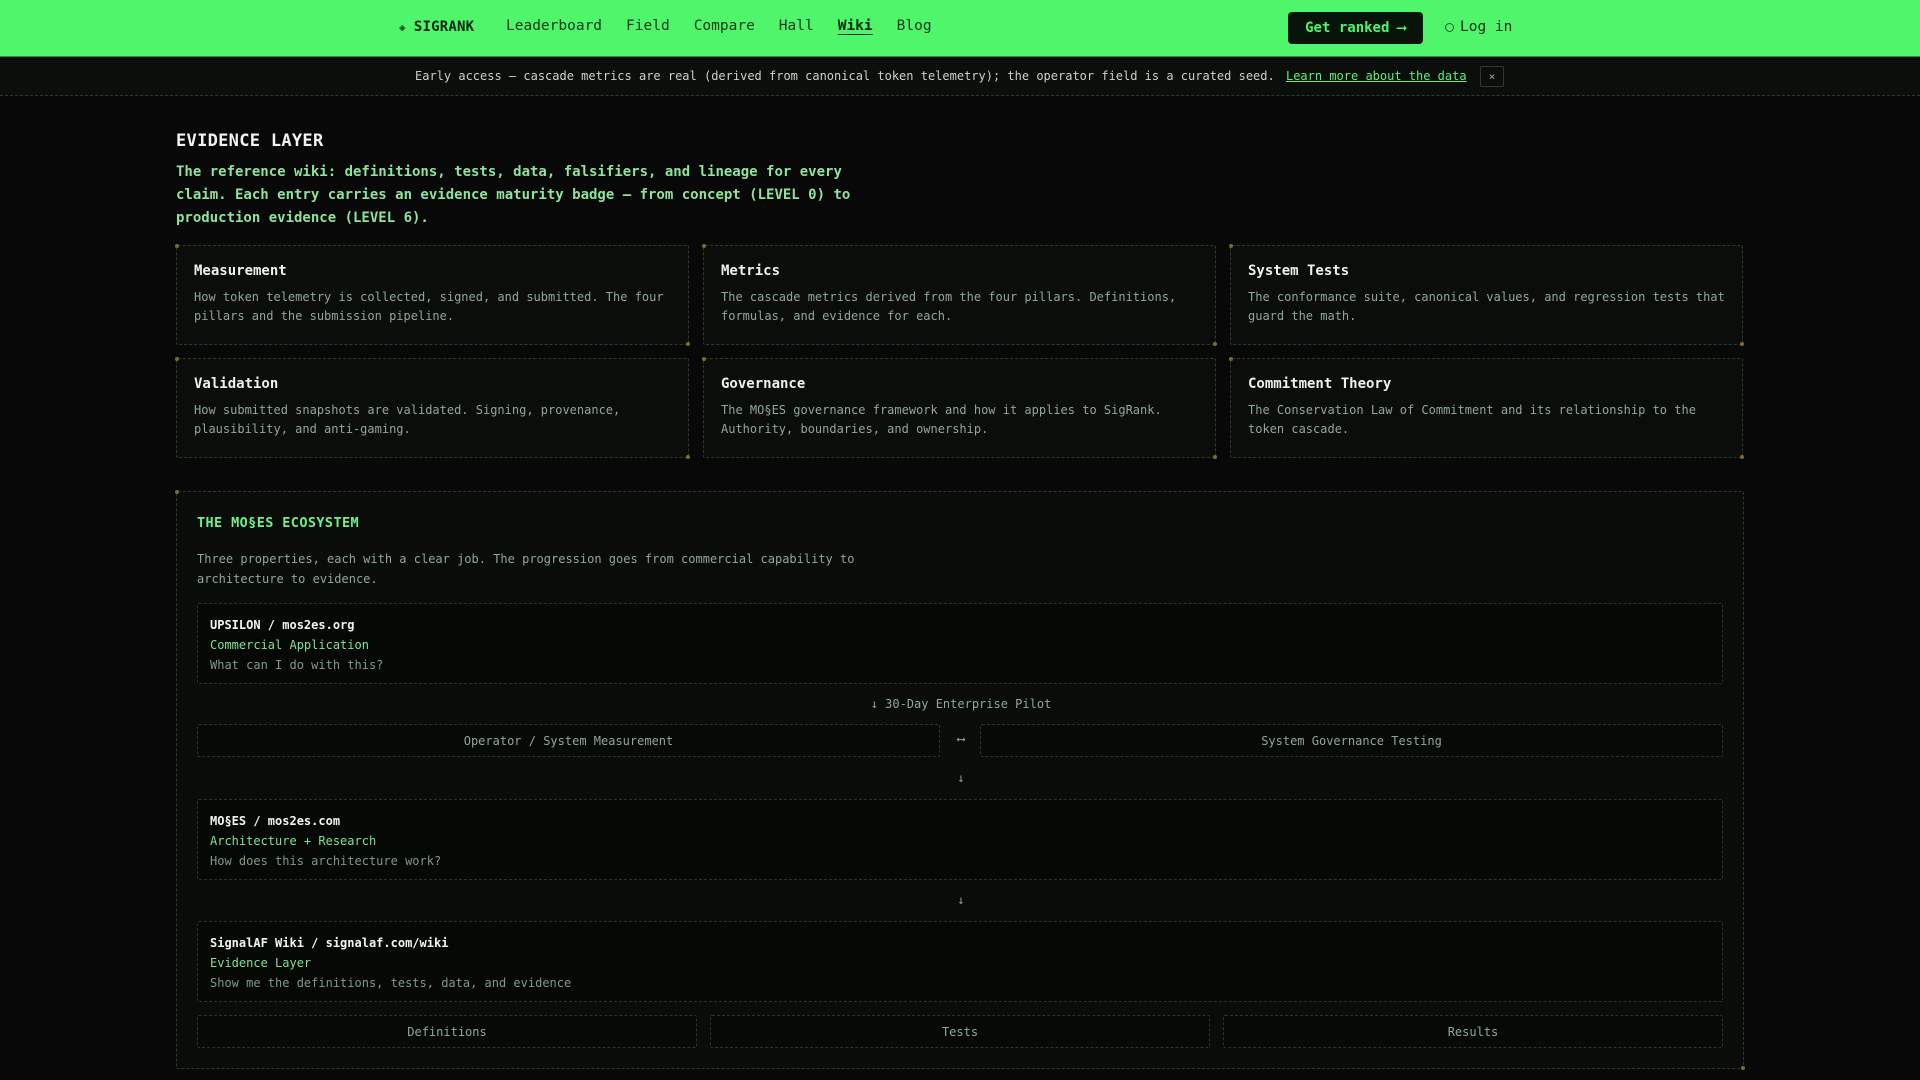 The height and width of the screenshot is (1080, 1920). What do you see at coordinates (1401, 28) in the screenshot?
I see `arrow-right-icon: ⟶` at bounding box center [1401, 28].